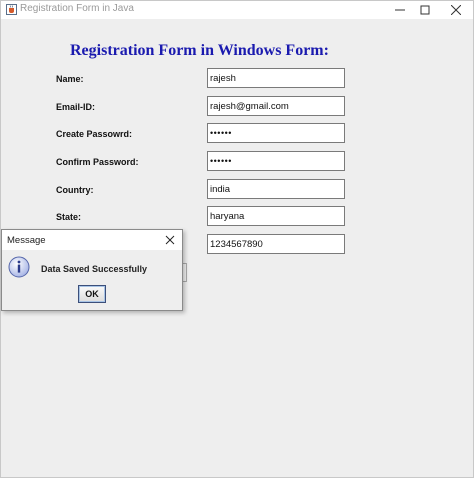 The width and height of the screenshot is (474, 478). I want to click on ok-button: OK, so click(92, 294).